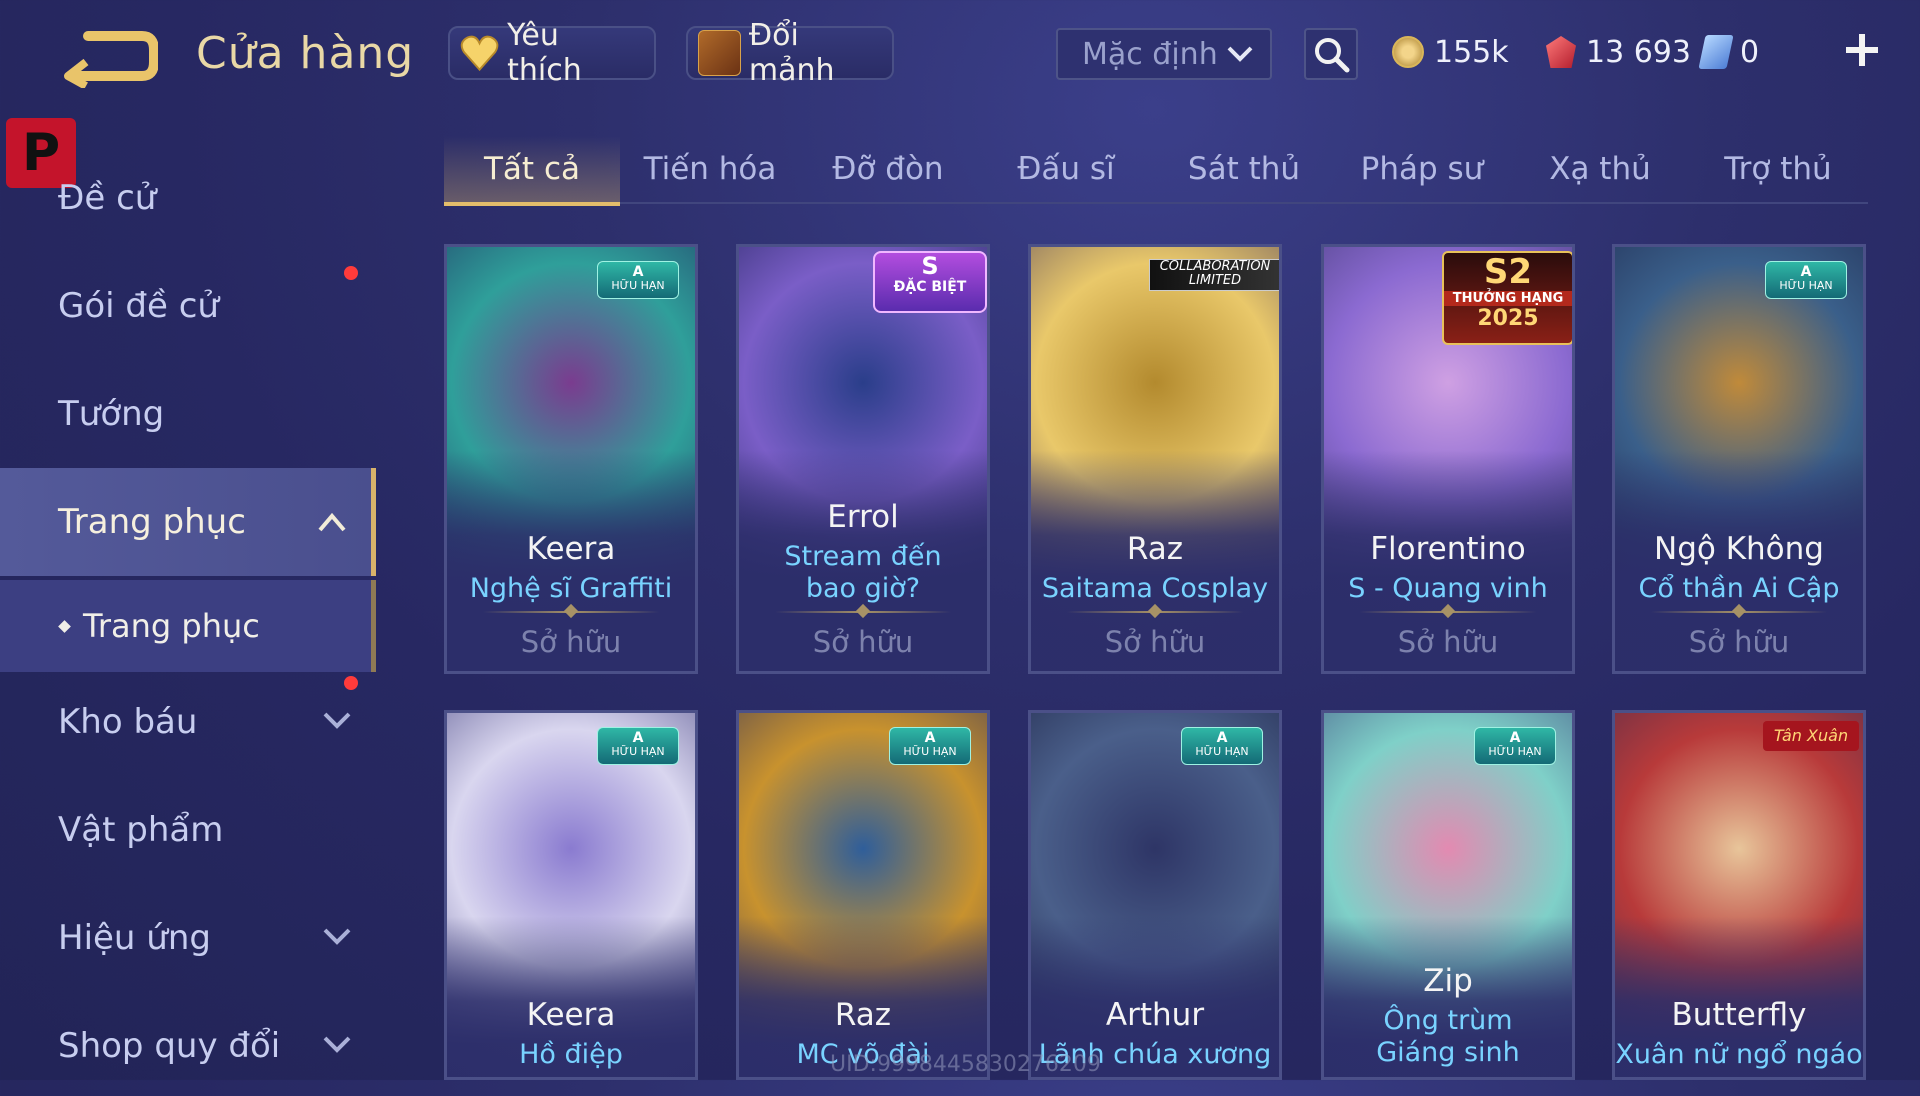  What do you see at coordinates (1638, 52) in the screenshot?
I see `ruby-amount: 13 693` at bounding box center [1638, 52].